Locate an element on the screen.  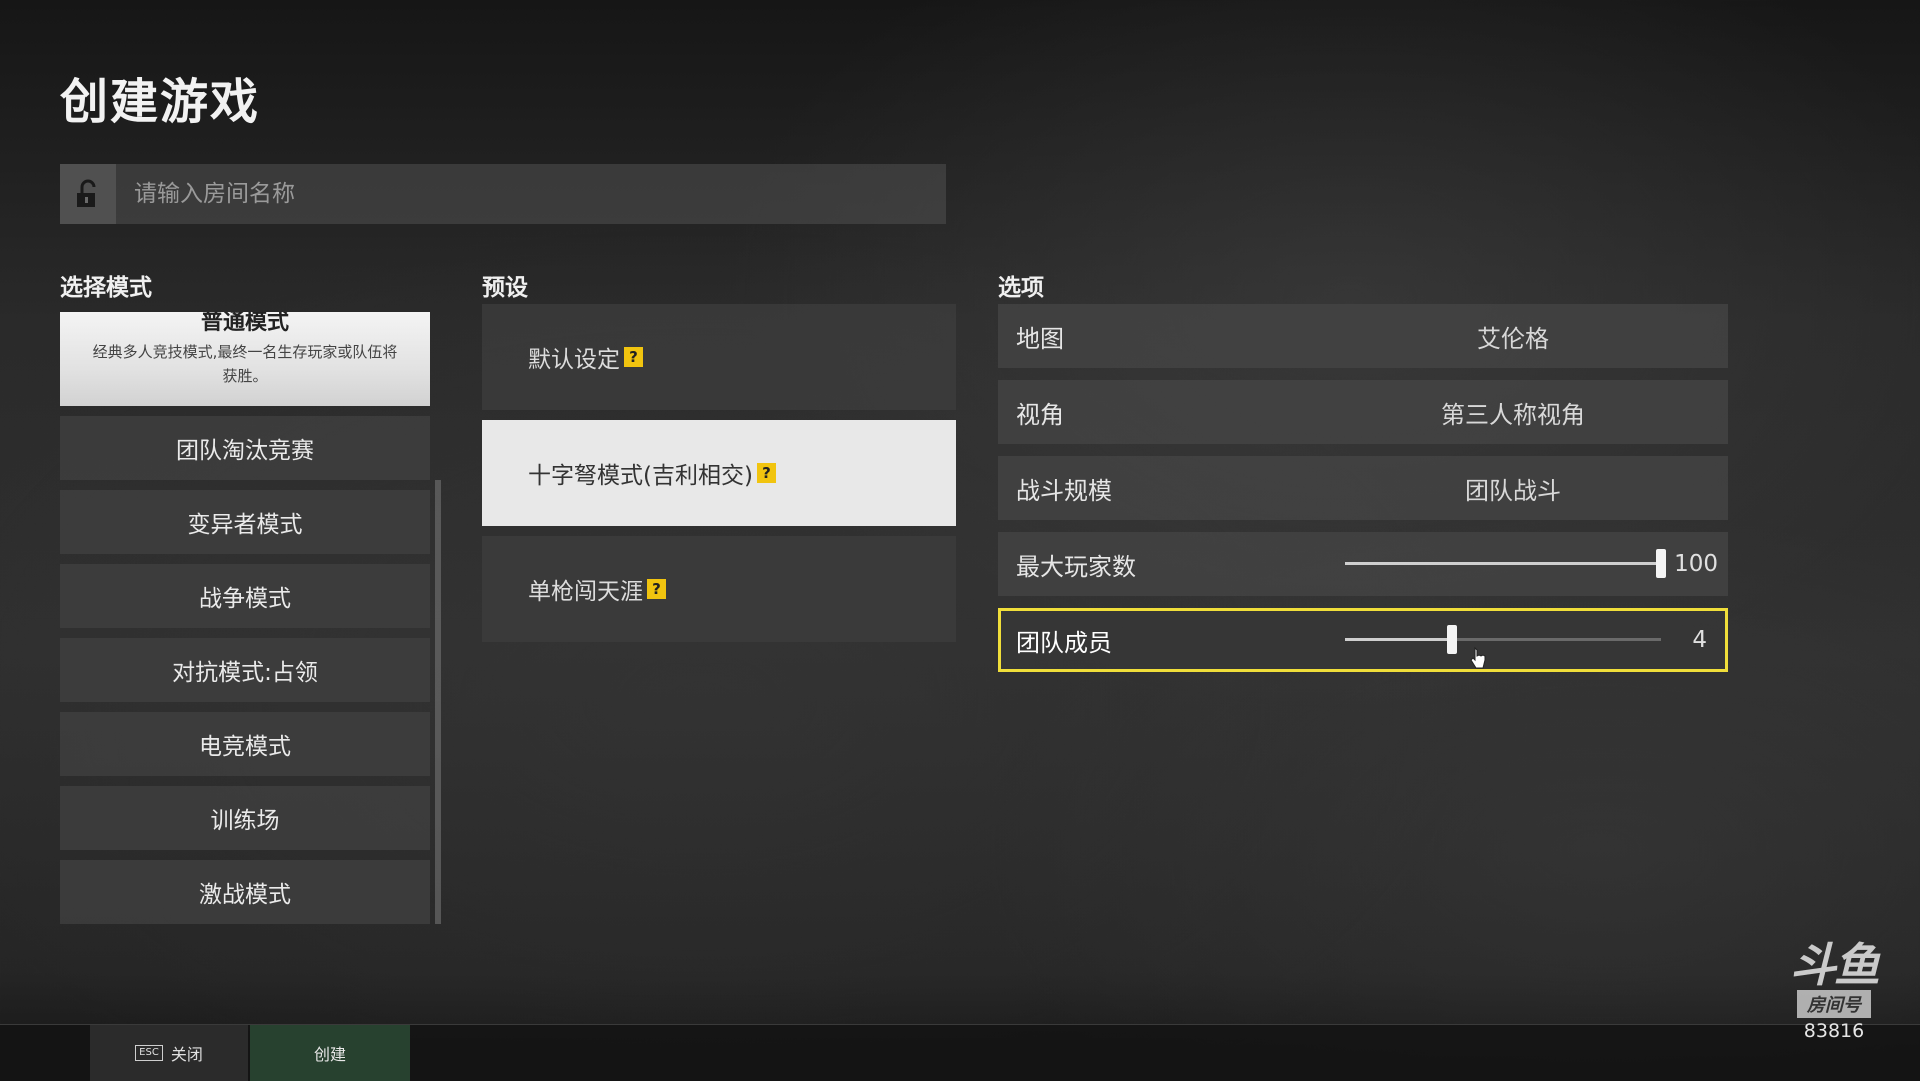
preset-item-crossbow: 十字弩模式(吉利相交) ? is located at coordinates (719, 473).